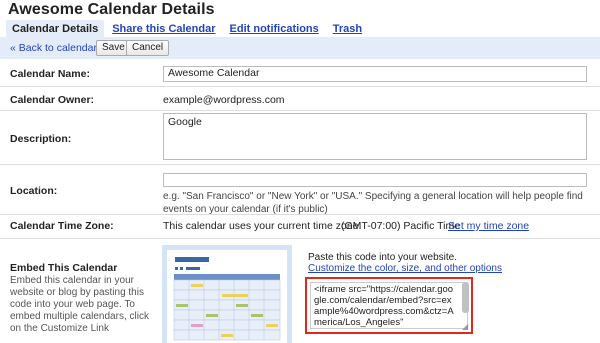 The width and height of the screenshot is (600, 343). I want to click on time-zone-label: Calendar Time Zone:, so click(62, 226).